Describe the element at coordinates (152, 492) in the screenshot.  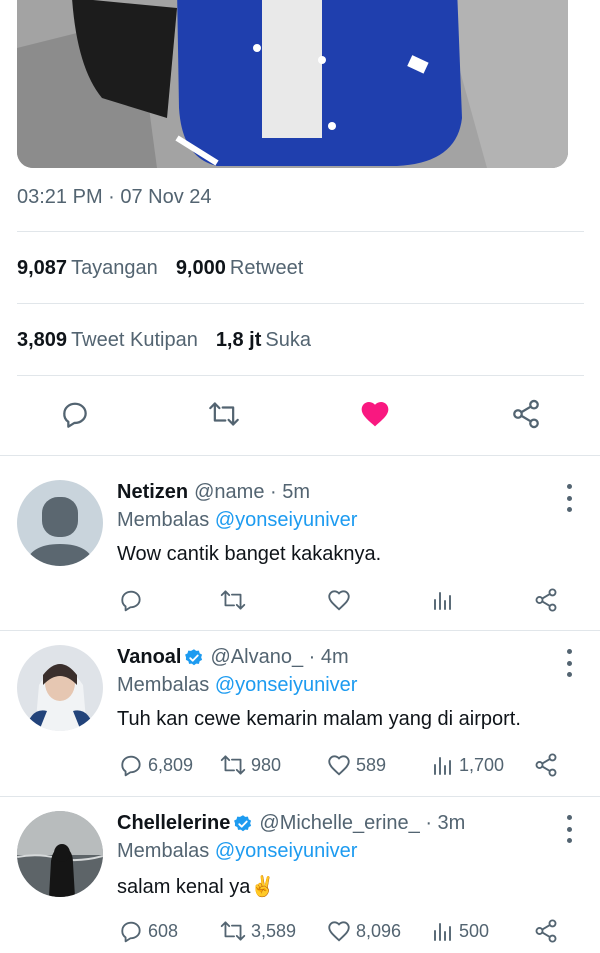
I see `display-name: Netizen` at that location.